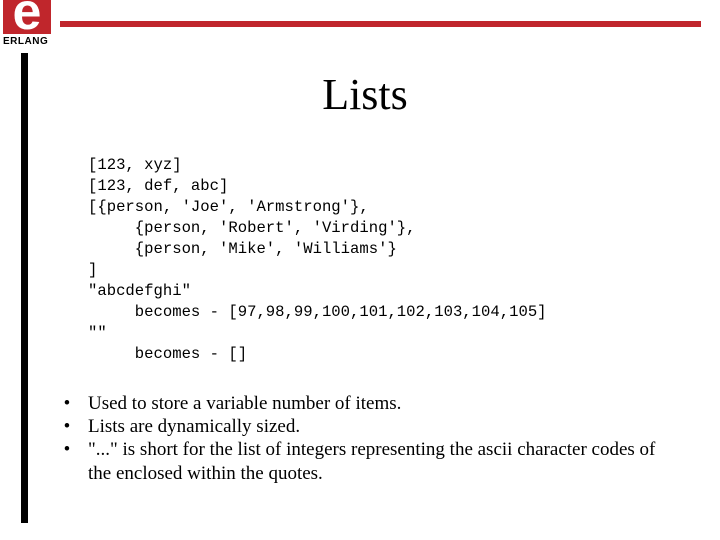 This screenshot has width=720, height=540. What do you see at coordinates (365, 94) in the screenshot?
I see `slide-title: Lists` at bounding box center [365, 94].